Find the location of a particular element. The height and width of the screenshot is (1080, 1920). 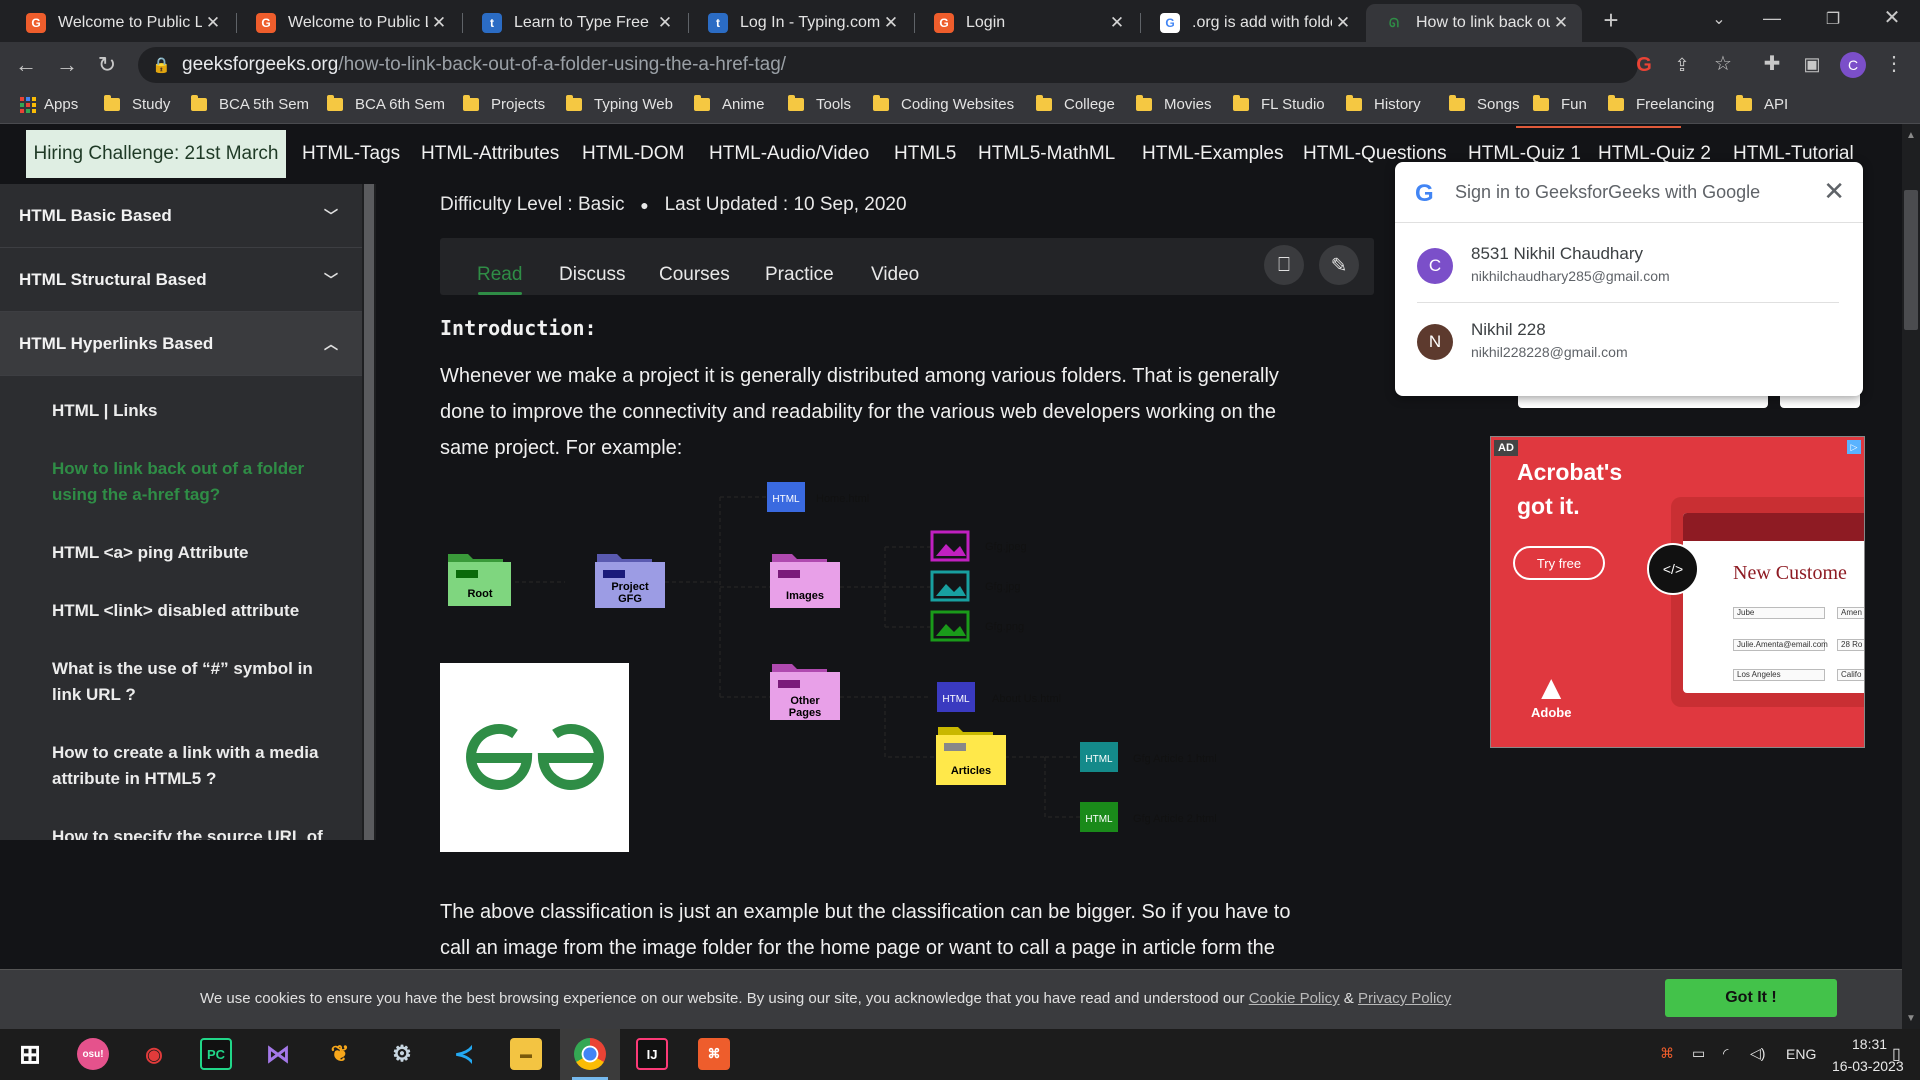

nav-html5: HTML5 is located at coordinates (925, 154).